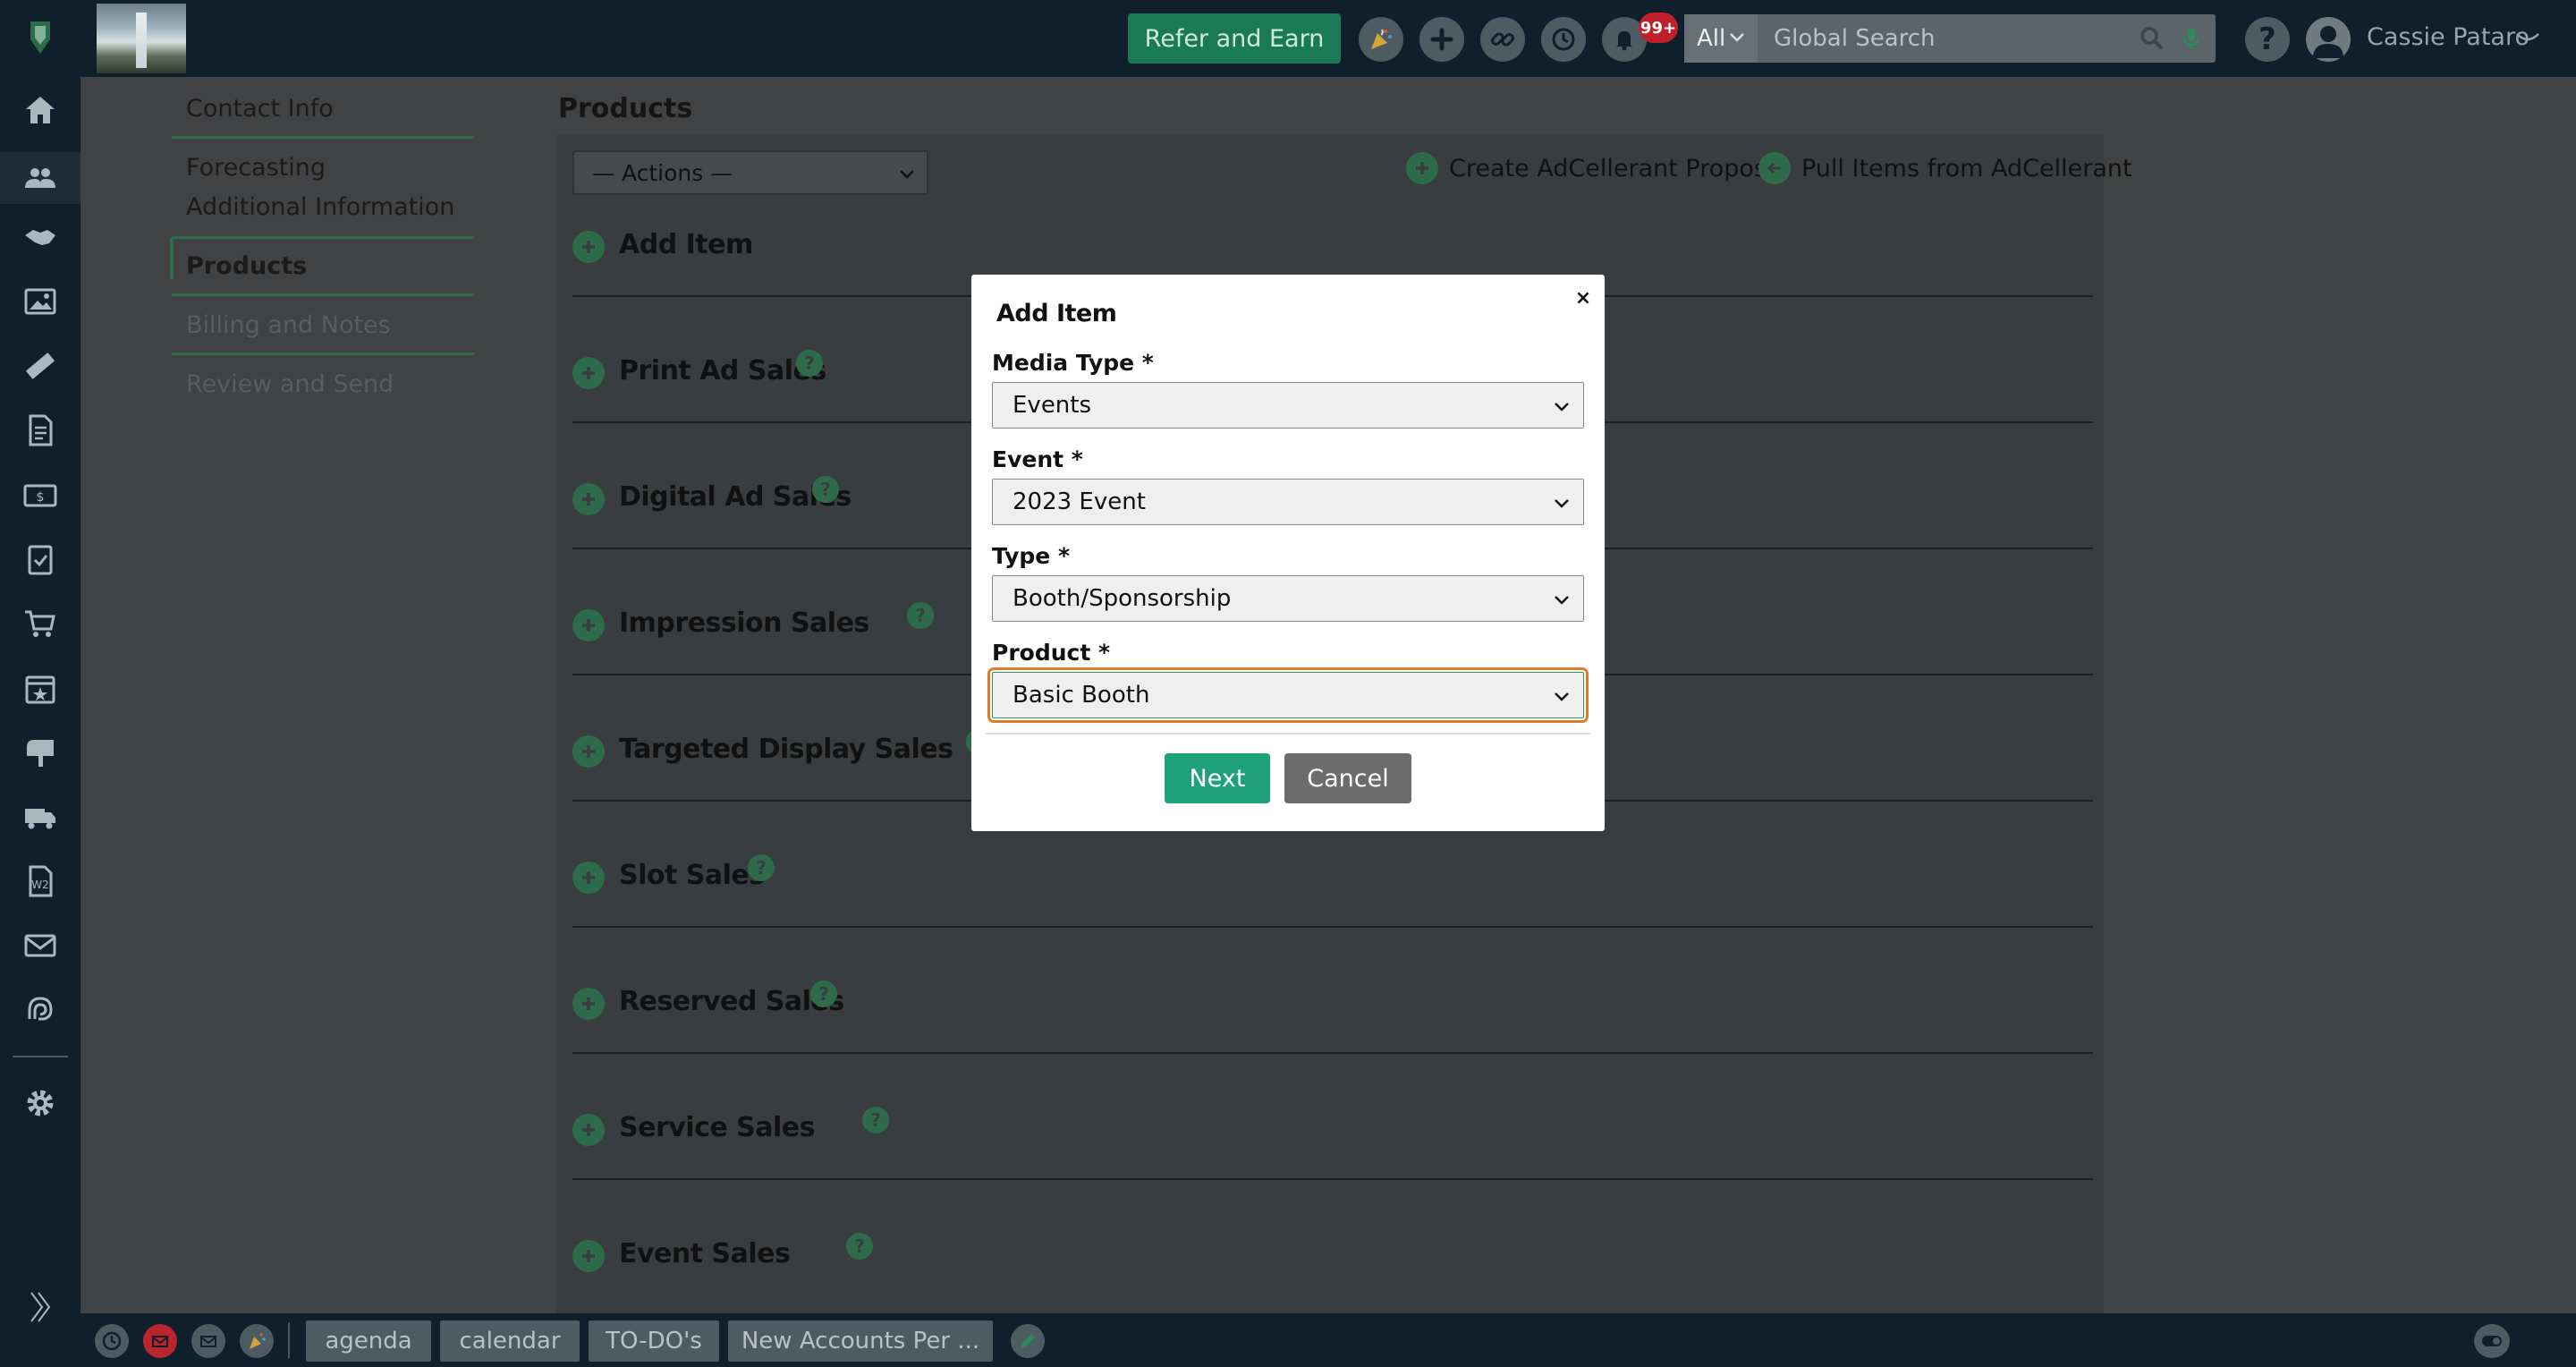 The width and height of the screenshot is (2576, 1367). What do you see at coordinates (692, 875) in the screenshot?
I see `slot-sales-label: Slot Sales` at bounding box center [692, 875].